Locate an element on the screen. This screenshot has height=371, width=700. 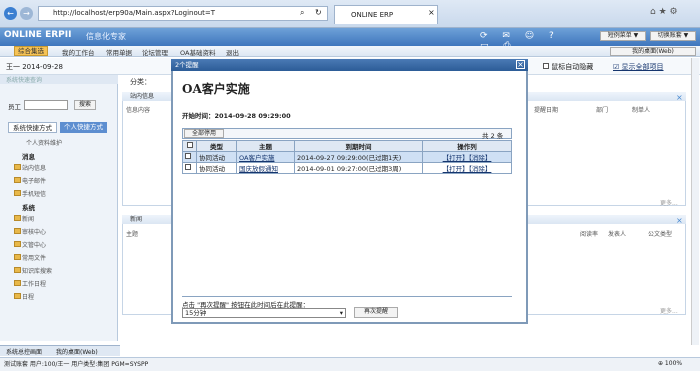
menu-item-overview: 综合集选 is located at coordinates (31, 51).